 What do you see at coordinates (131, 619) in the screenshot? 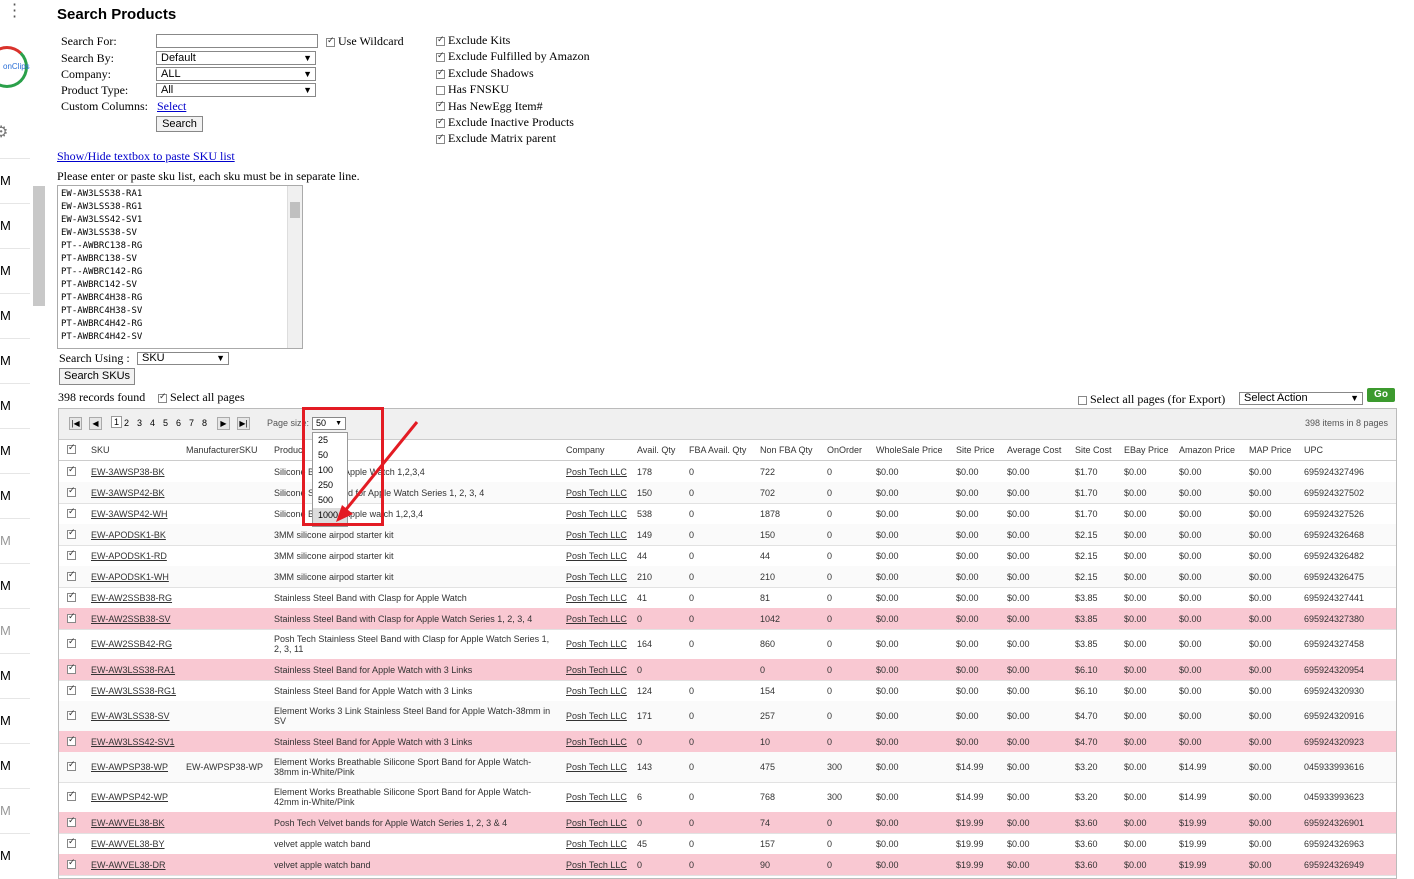
I see `cell-sku: EW-AW2SSB38-SV` at bounding box center [131, 619].